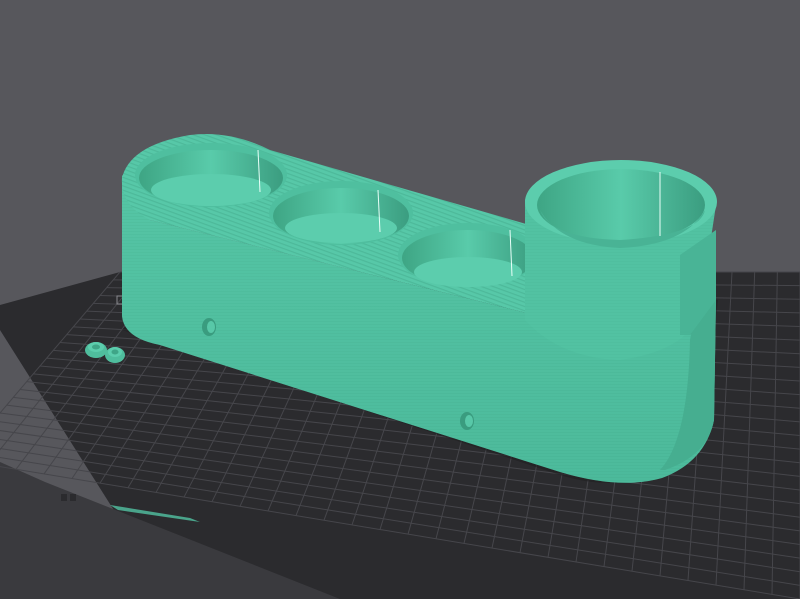 This screenshot has width=800, height=599. I want to click on tall-cup, so click(621, 260).